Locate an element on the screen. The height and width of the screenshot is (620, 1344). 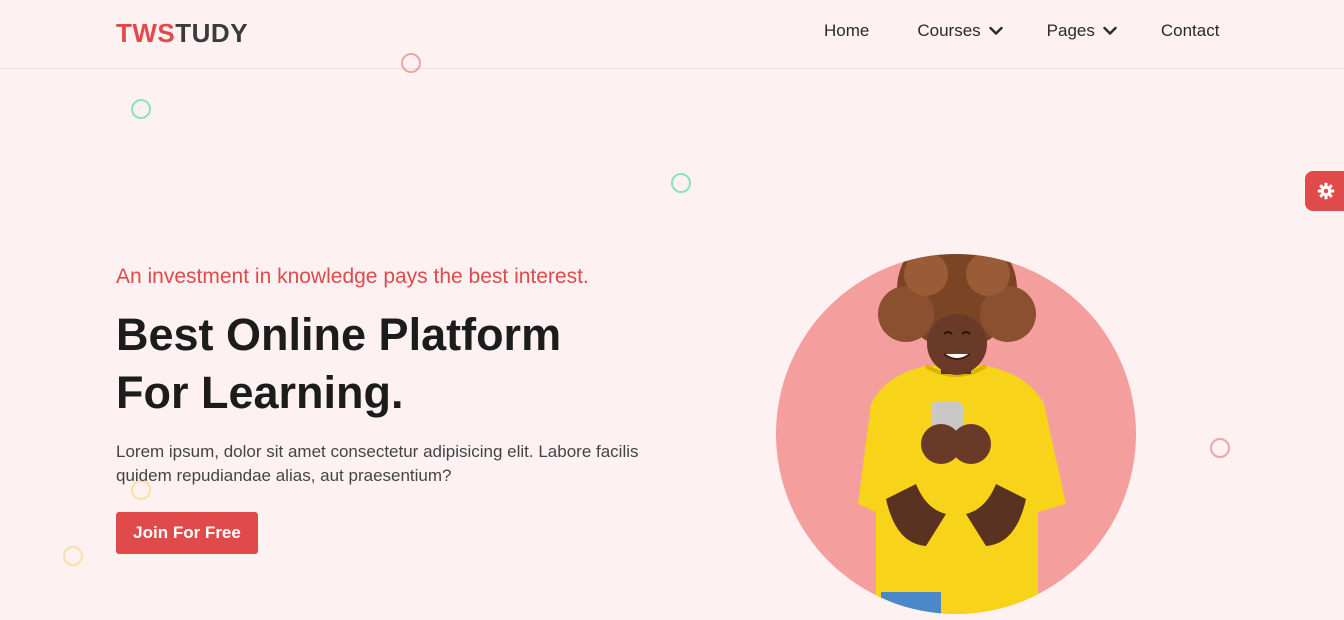
gear-icon is located at coordinates (1326, 191).